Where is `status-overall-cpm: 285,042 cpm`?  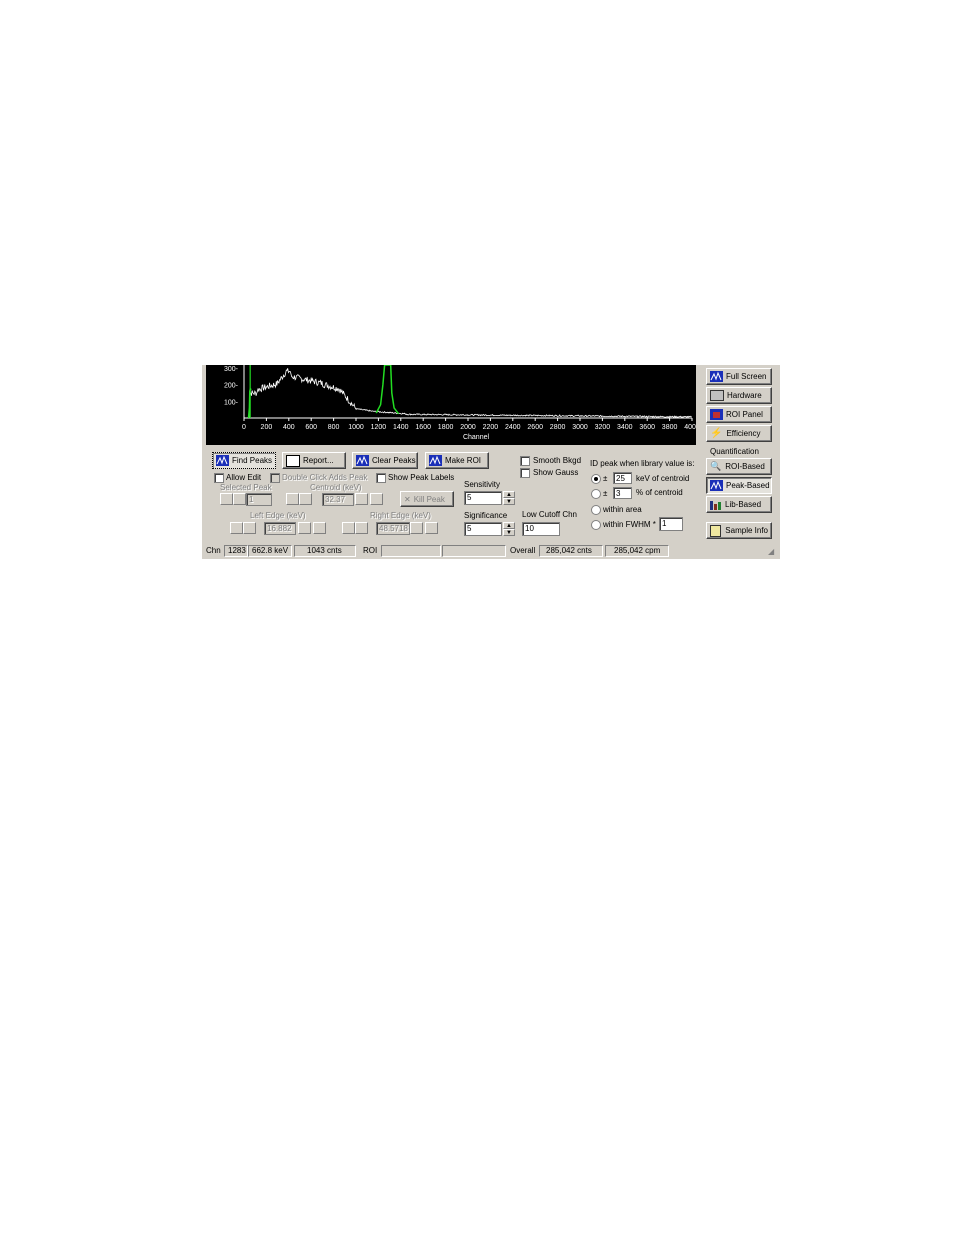 status-overall-cpm: 285,042 cpm is located at coordinates (637, 551).